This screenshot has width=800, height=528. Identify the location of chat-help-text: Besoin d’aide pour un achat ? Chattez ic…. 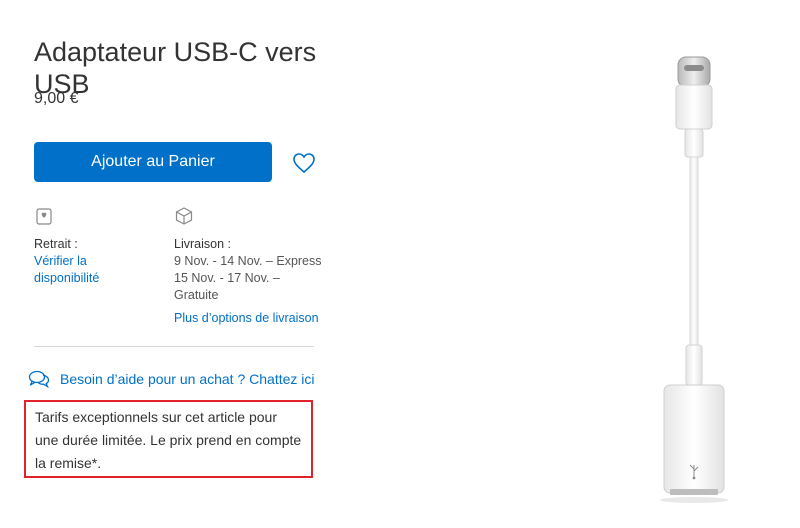
(187, 379).